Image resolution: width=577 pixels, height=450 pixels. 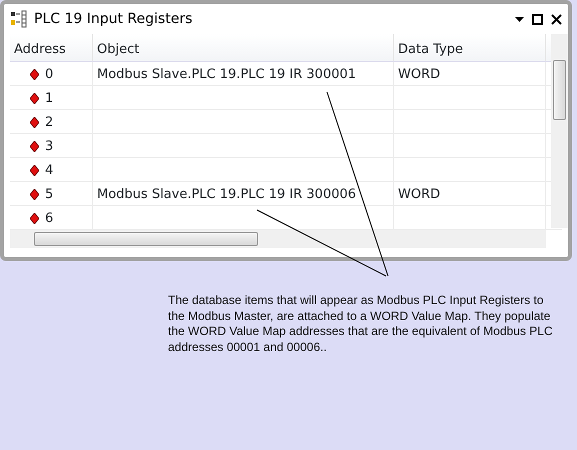 What do you see at coordinates (113, 19) in the screenshot?
I see `window-title: PLC 19 Input Registers` at bounding box center [113, 19].